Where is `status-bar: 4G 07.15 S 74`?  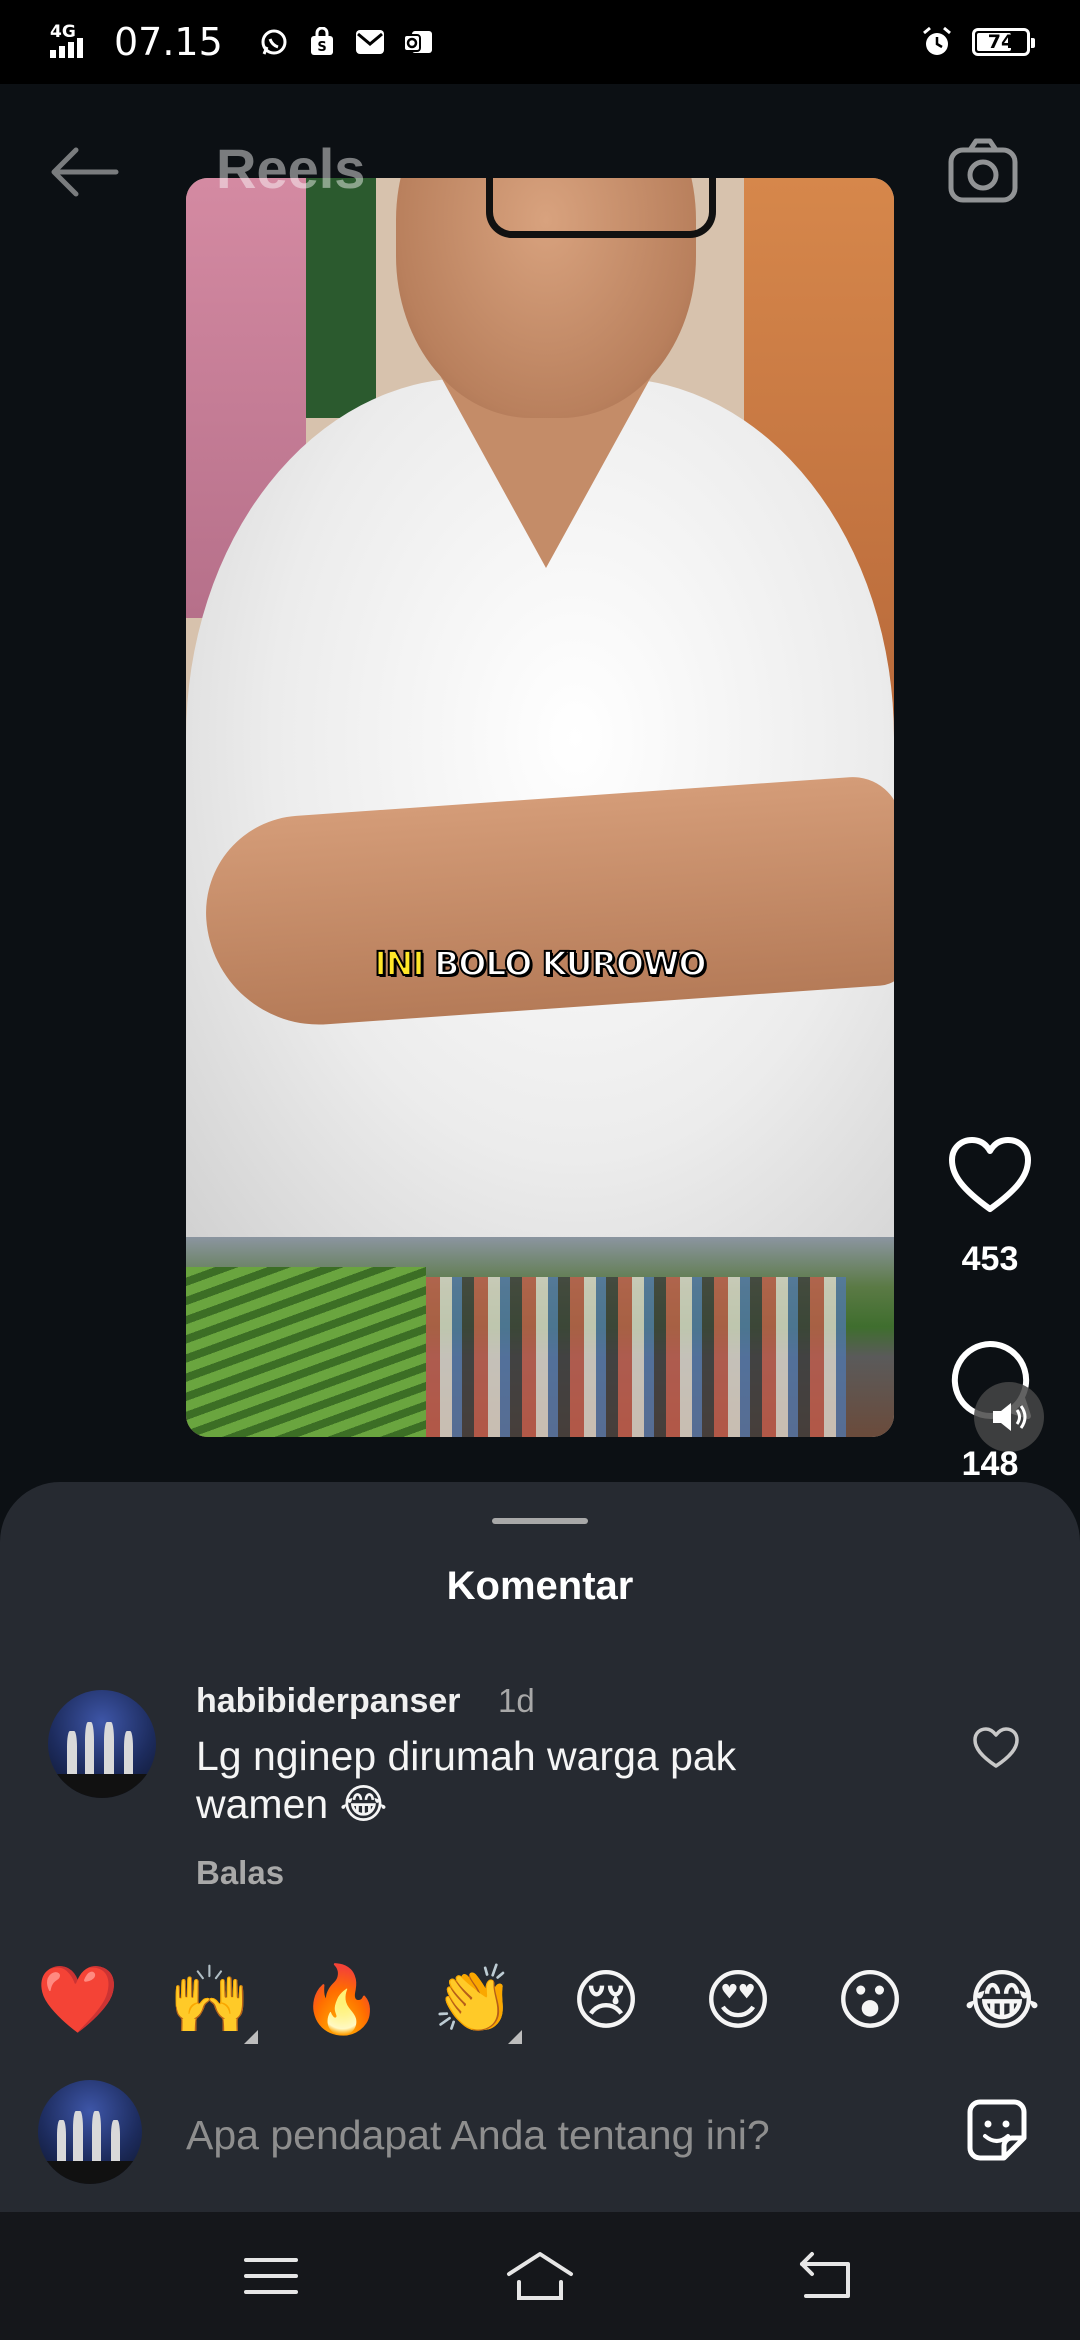
status-bar: 4G 07.15 S 74 is located at coordinates (540, 42).